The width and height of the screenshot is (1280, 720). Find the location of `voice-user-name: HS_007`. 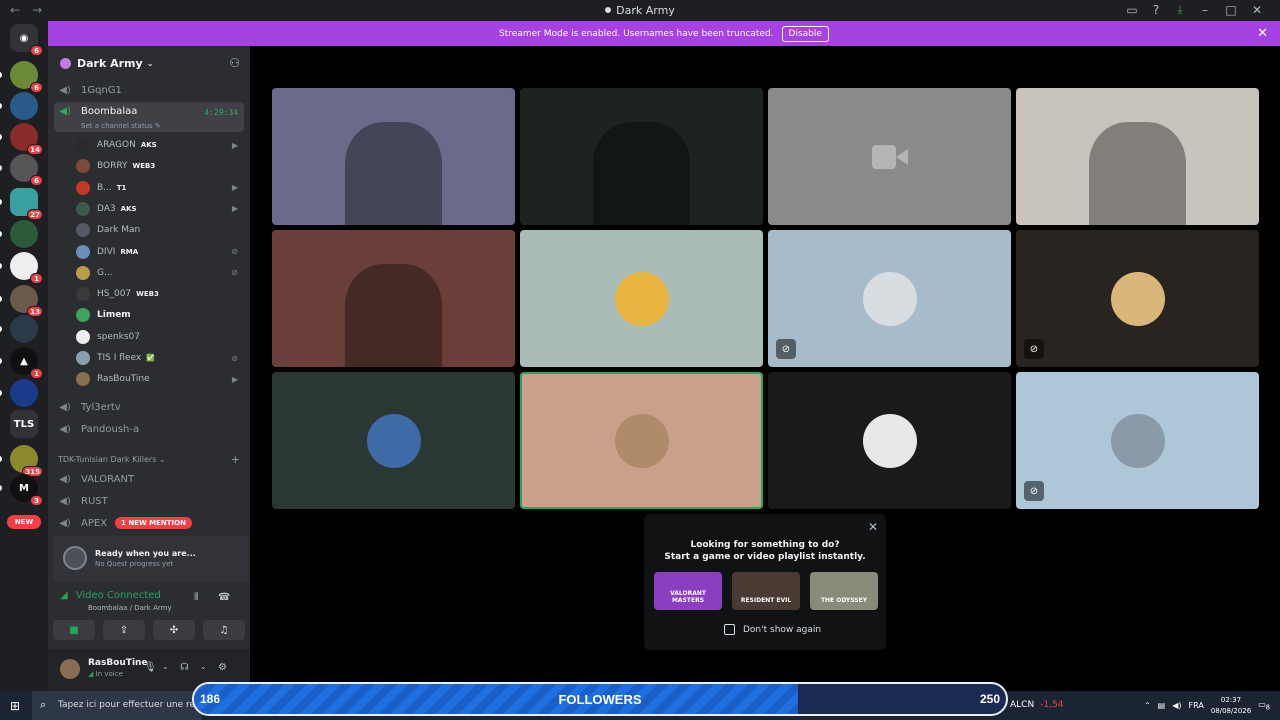

voice-user-name: HS_007 is located at coordinates (114, 294).